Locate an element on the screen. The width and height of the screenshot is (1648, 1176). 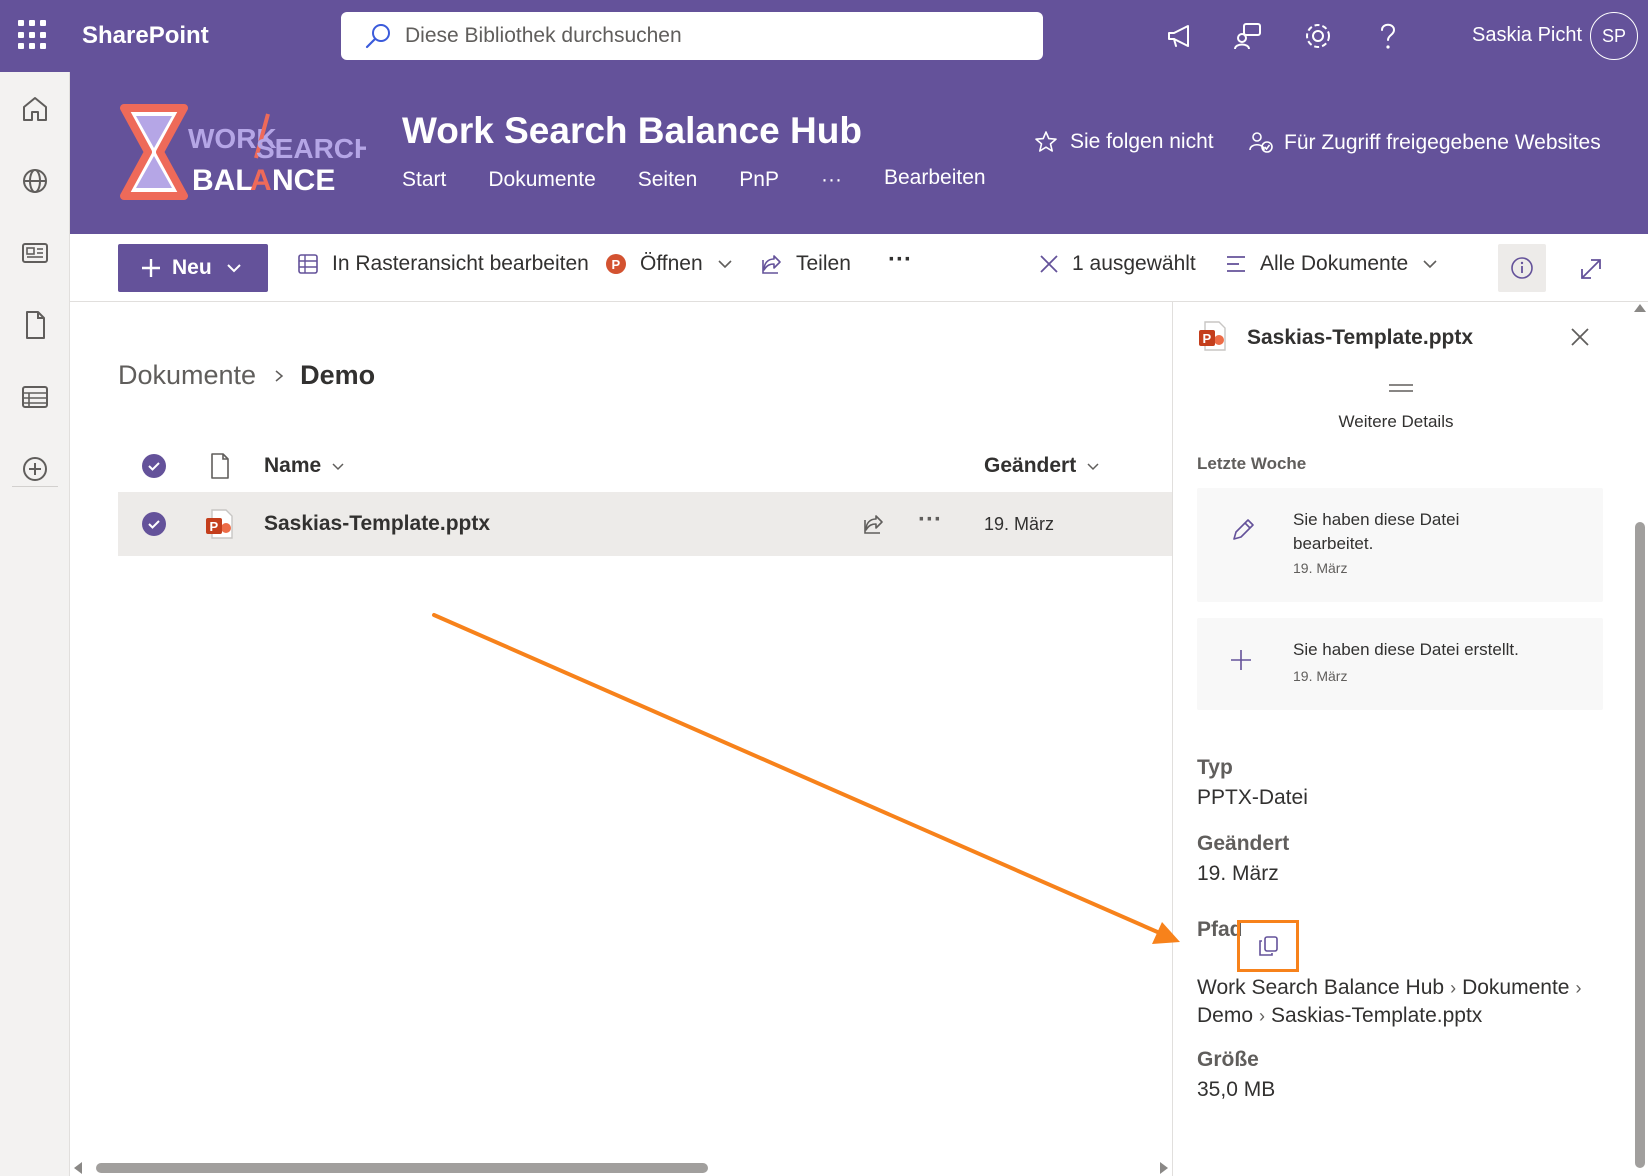
path-segment: Demo is located at coordinates (1225, 1015).